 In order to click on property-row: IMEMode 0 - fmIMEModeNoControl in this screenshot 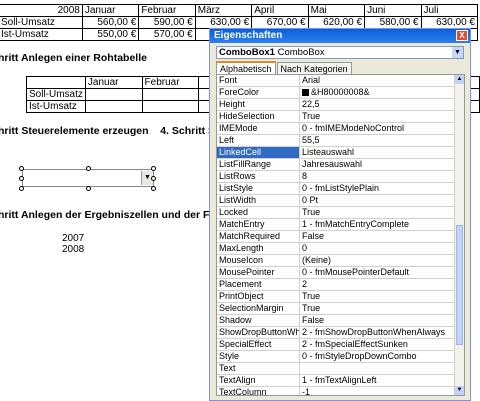, I will do `click(340, 129)`.